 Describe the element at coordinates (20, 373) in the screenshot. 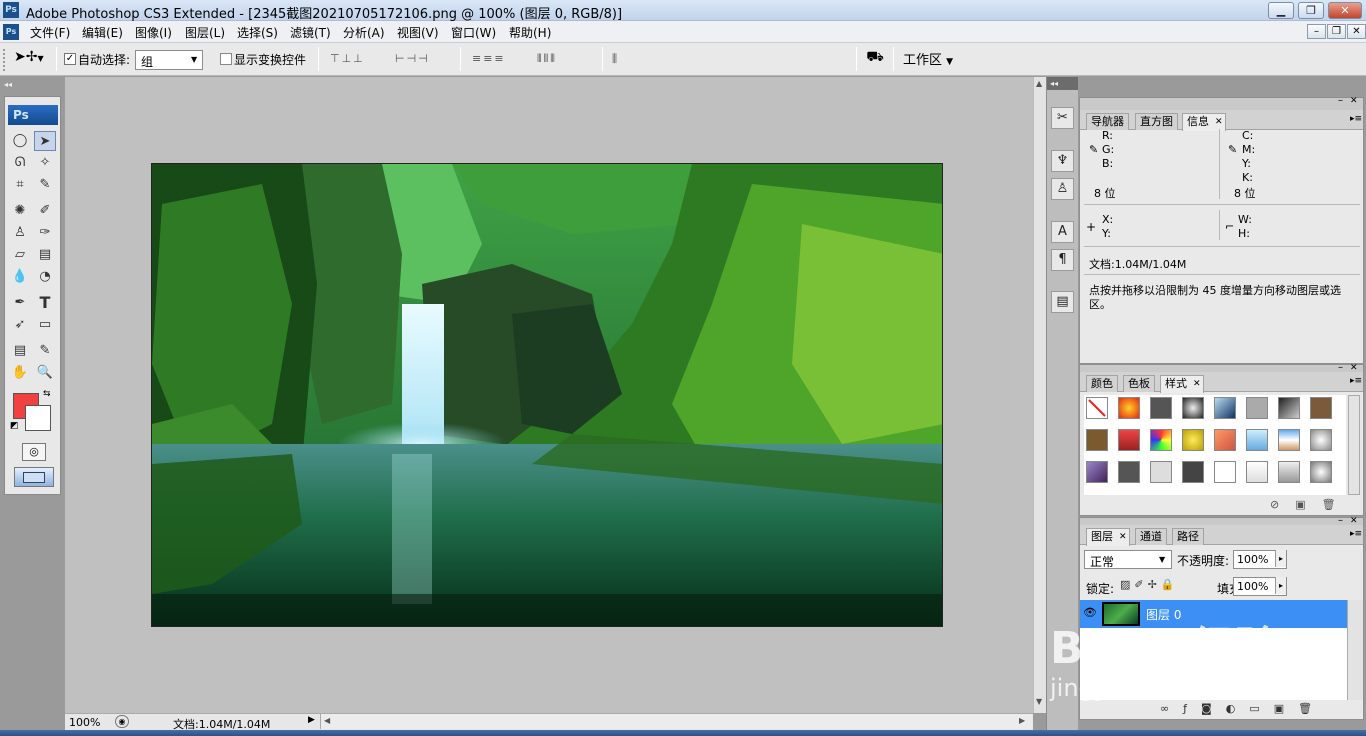

I see `hand-tool: ✋` at that location.